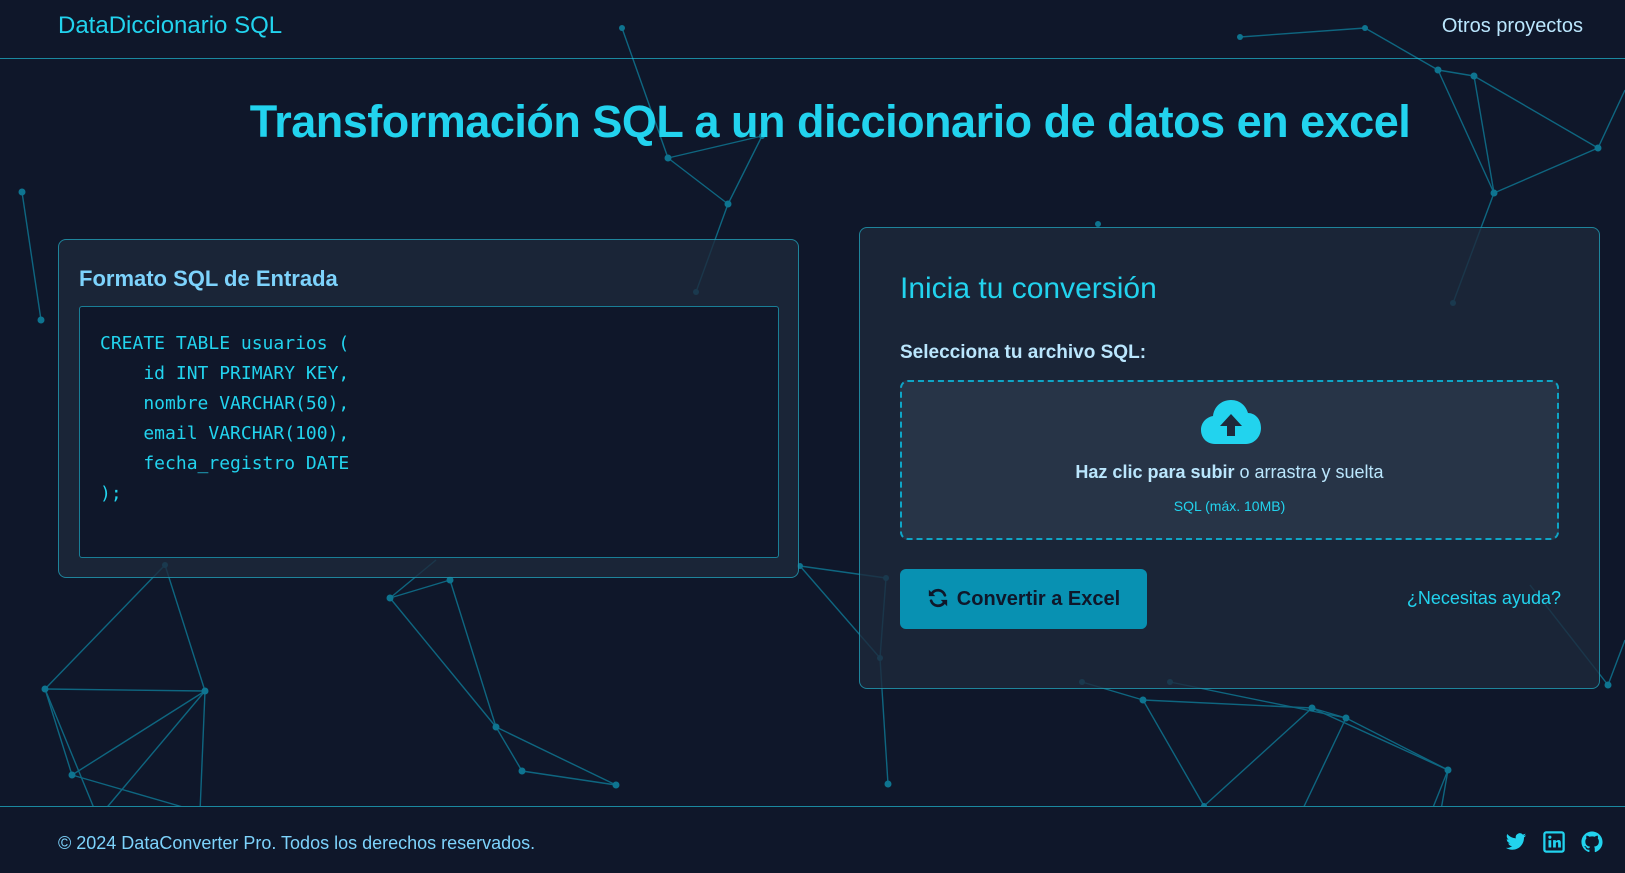  I want to click on social-links, so click(1554, 842).